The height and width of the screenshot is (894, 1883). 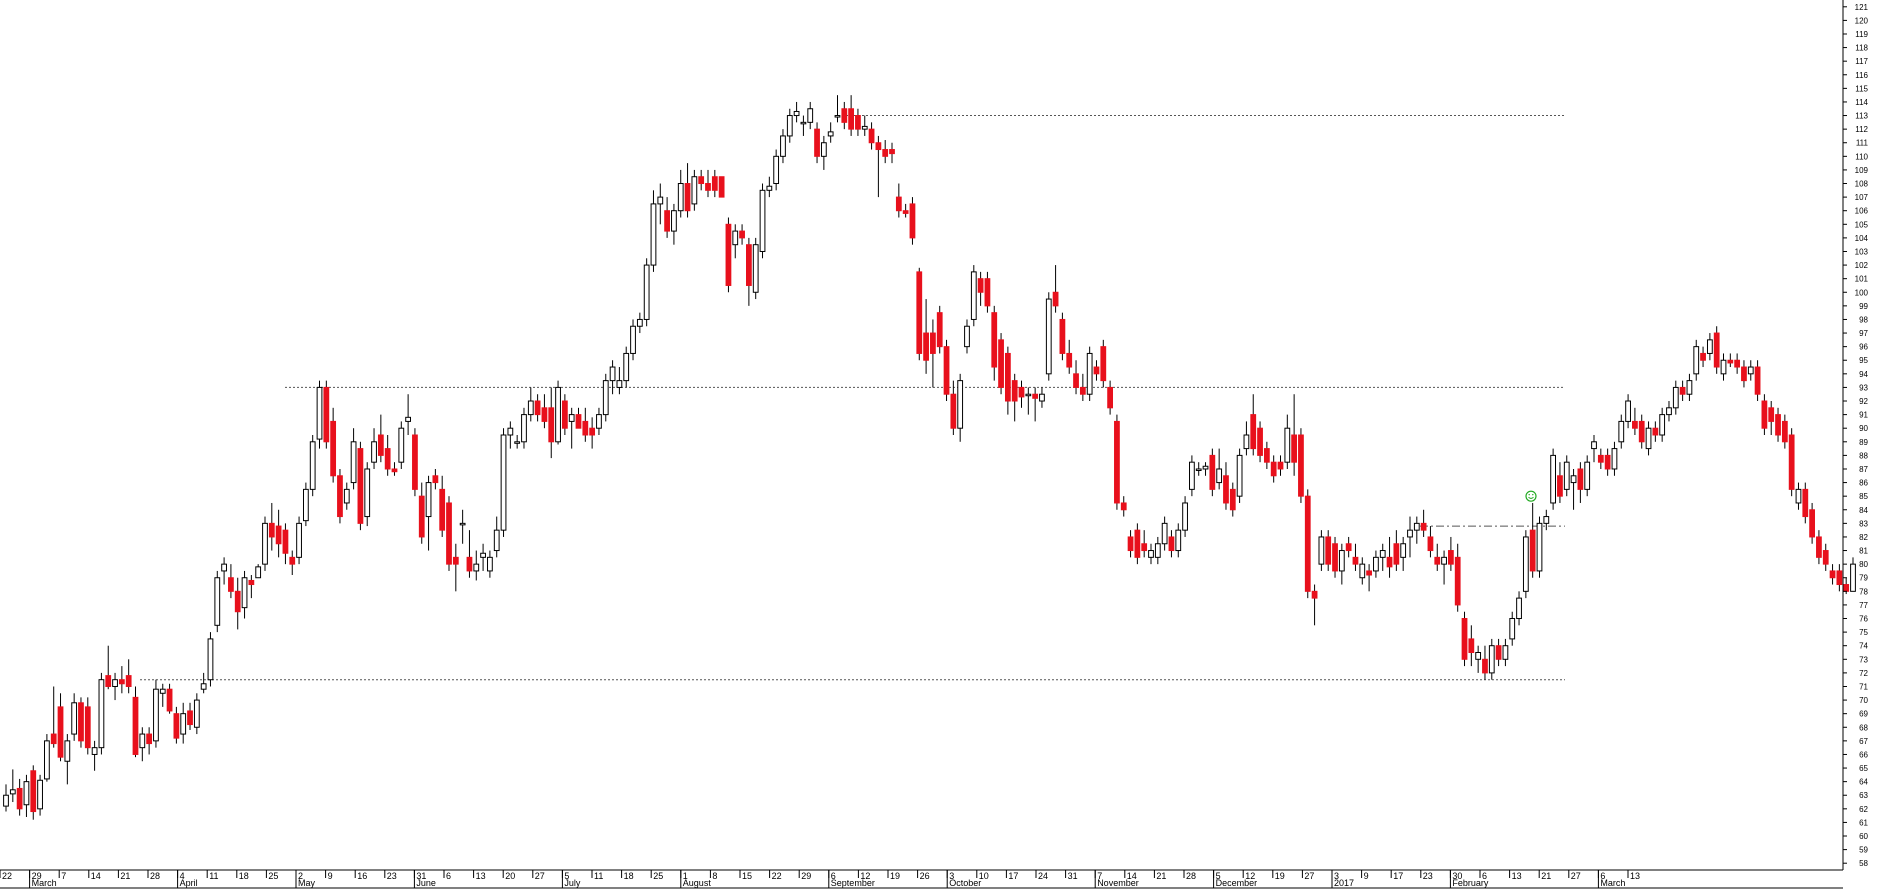 I want to click on y-tick-label: 98, so click(x=1863, y=319).